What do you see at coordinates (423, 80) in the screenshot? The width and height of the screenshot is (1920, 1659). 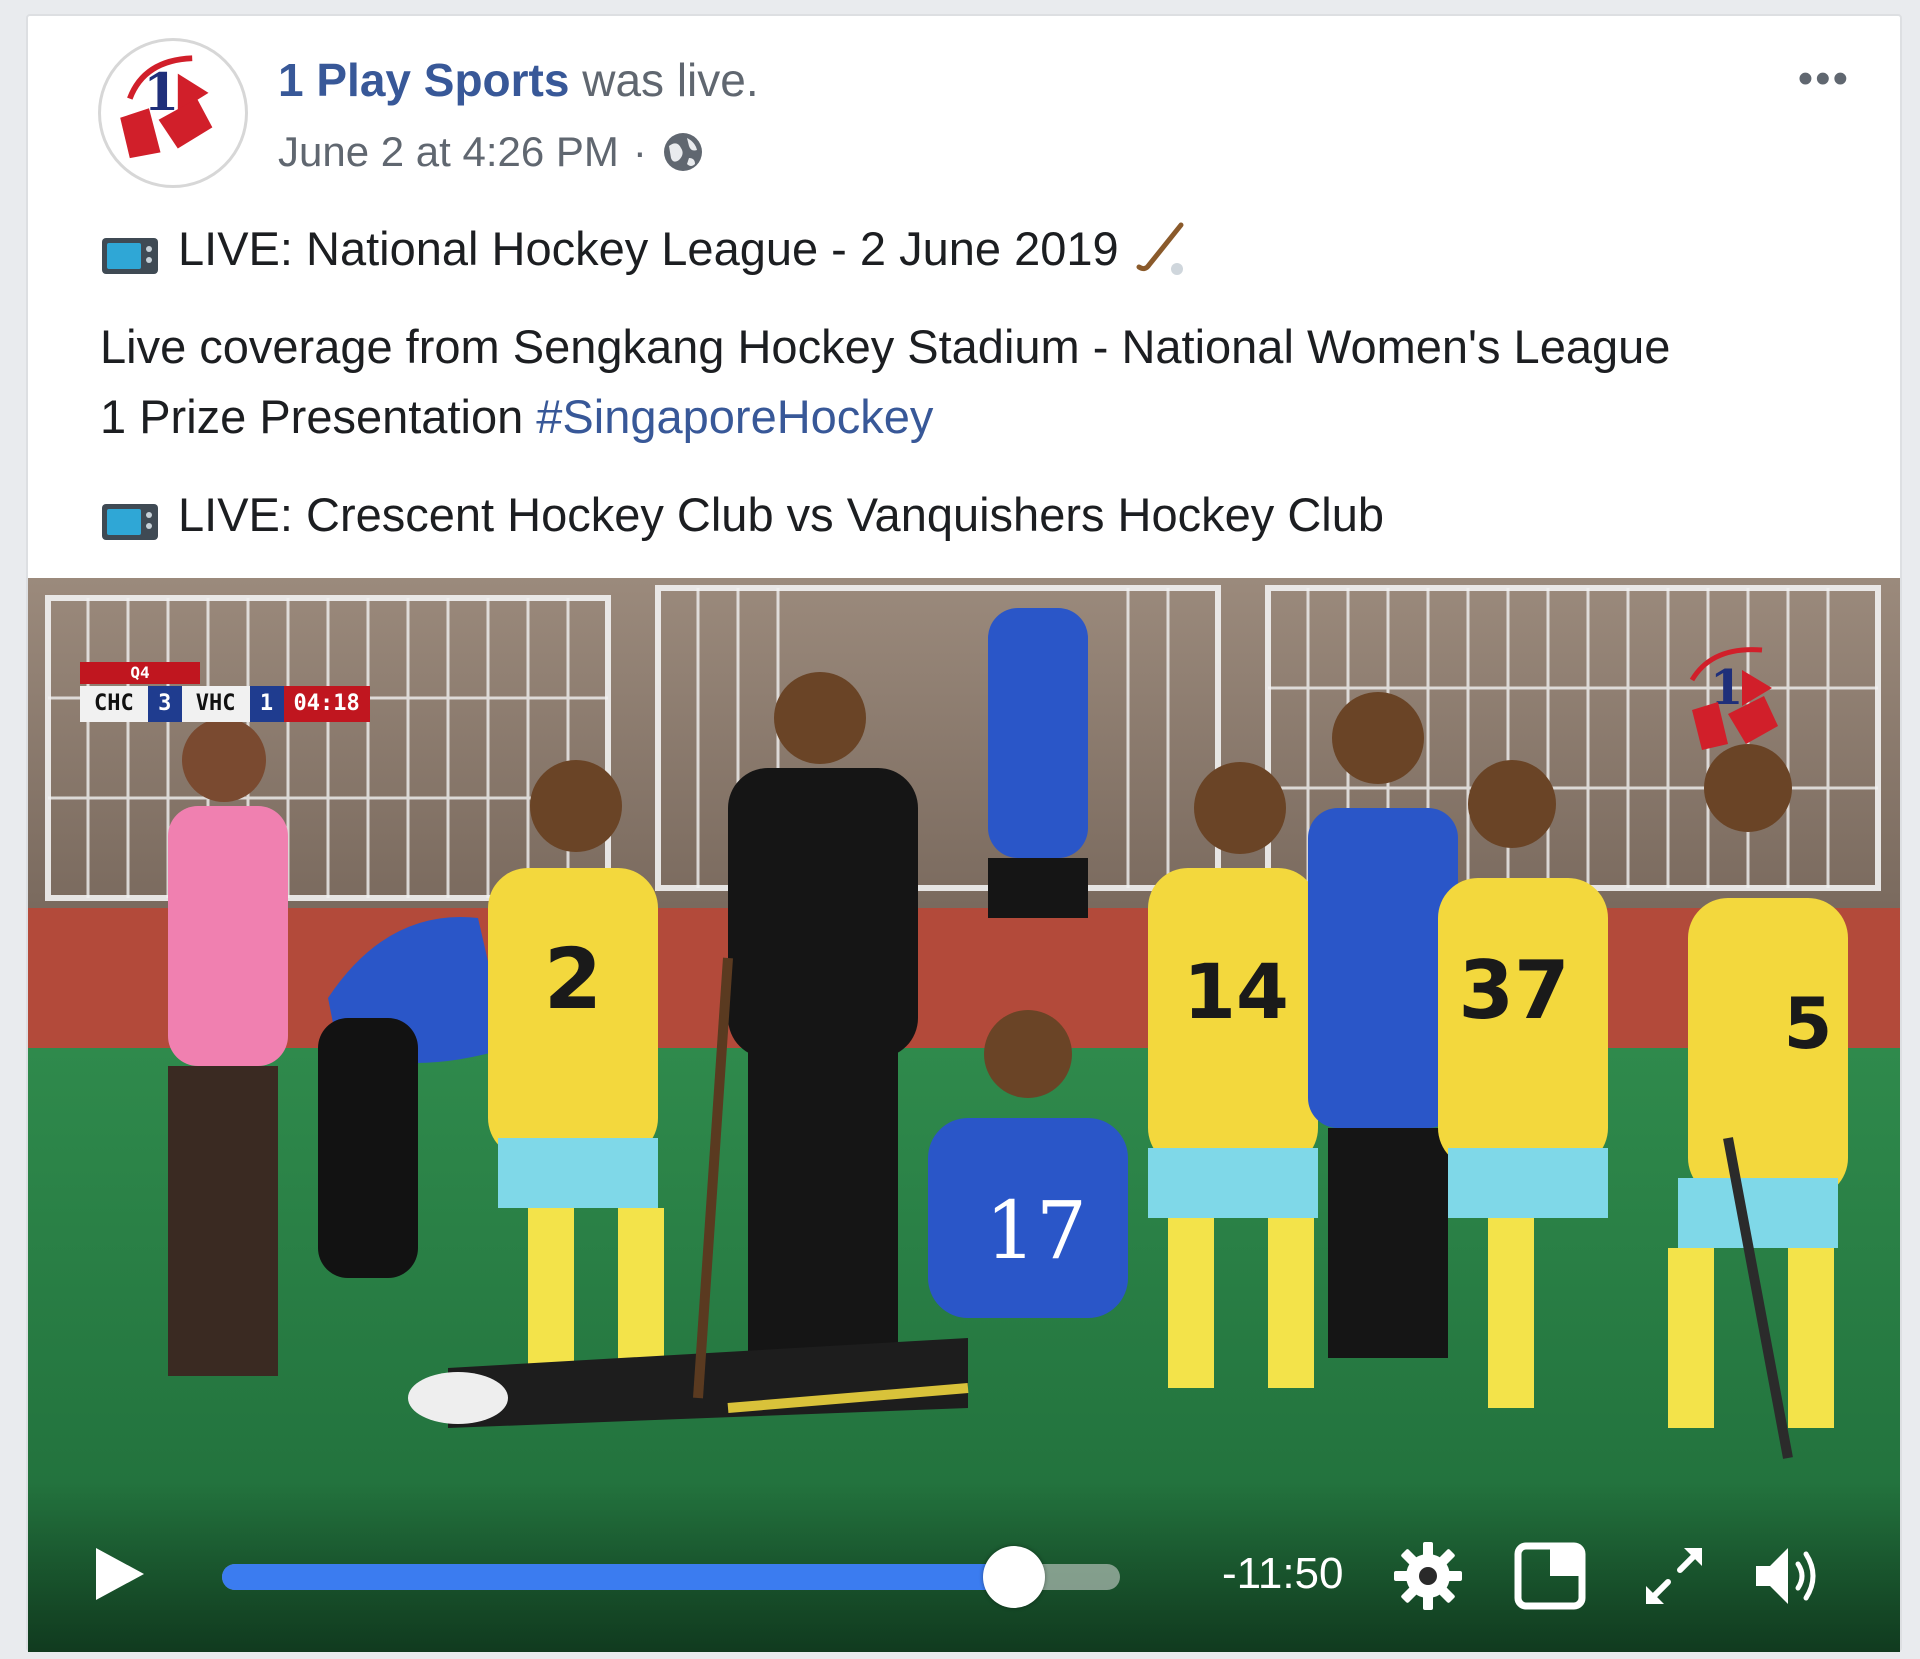 I see `author-name-link: 1 Play Sports` at bounding box center [423, 80].